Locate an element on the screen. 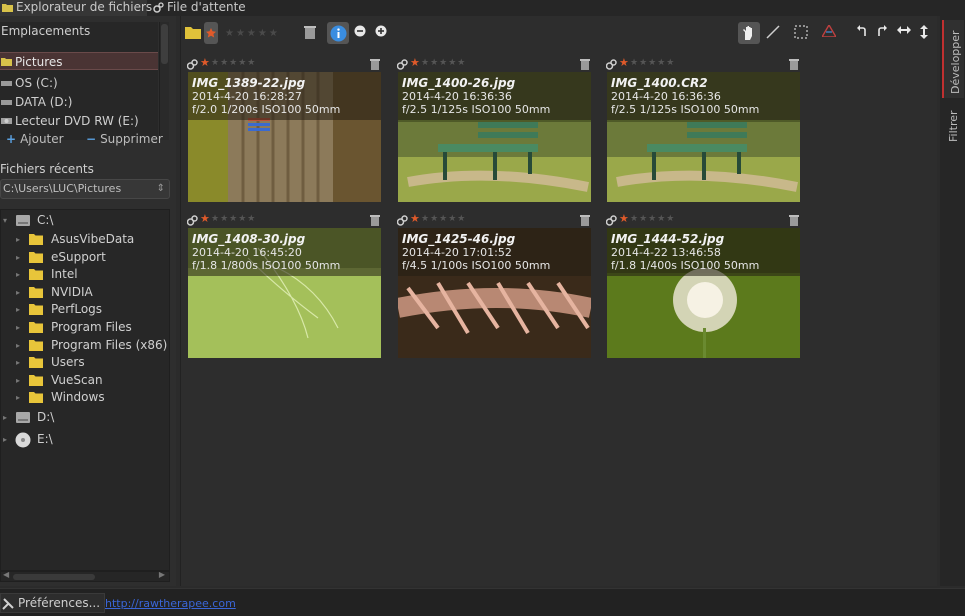 Image resolution: width=965 pixels, height=616 pixels. rating-filter-stars: ★★★★★ is located at coordinates (252, 33).